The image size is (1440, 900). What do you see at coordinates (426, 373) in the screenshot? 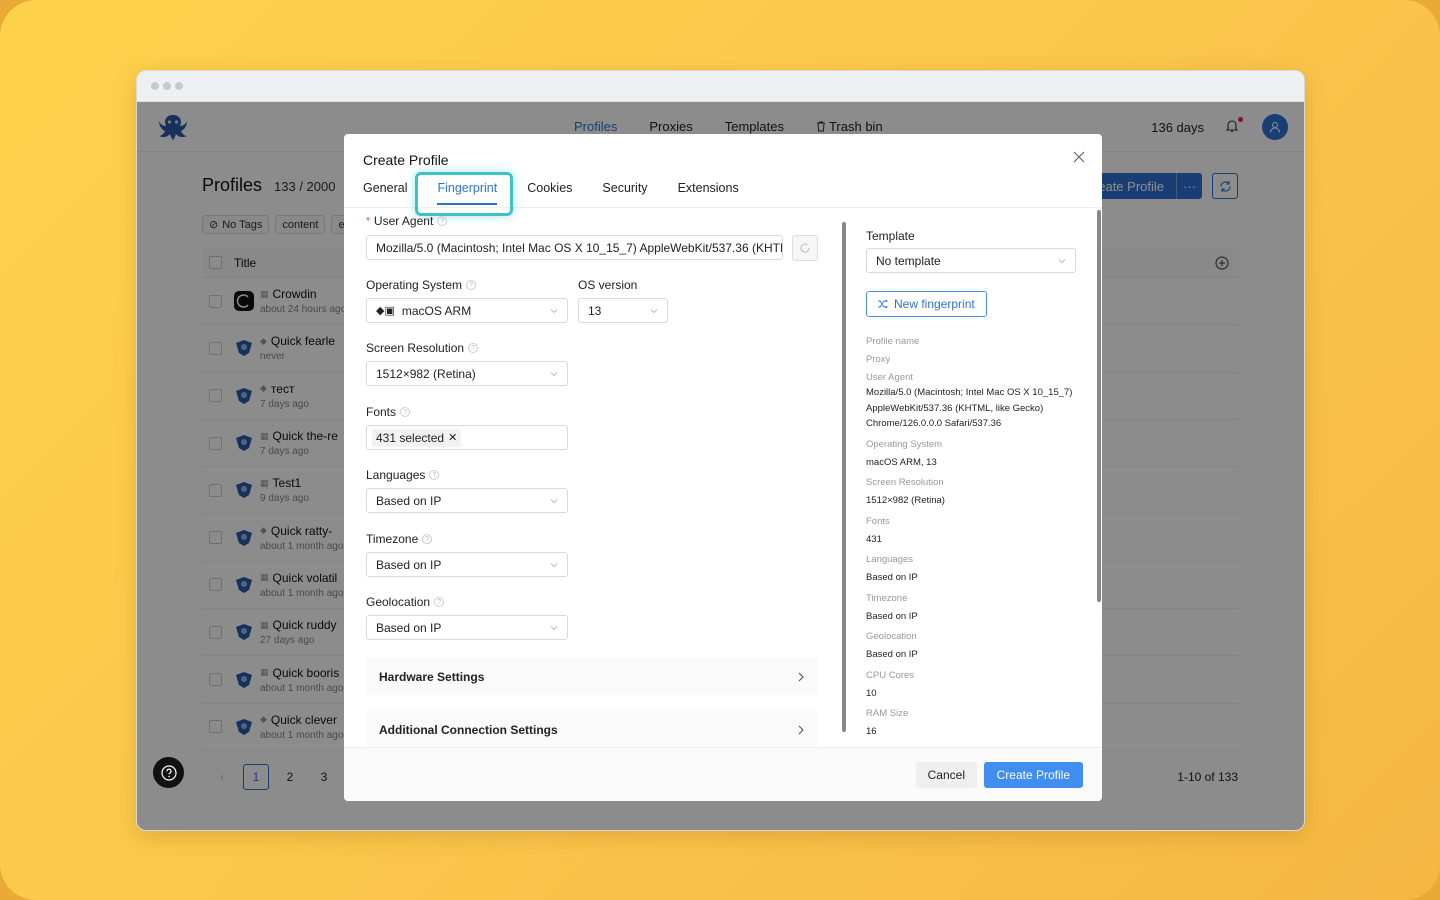
I see `screen-resolution-value: 1512×982 (Retina)` at bounding box center [426, 373].